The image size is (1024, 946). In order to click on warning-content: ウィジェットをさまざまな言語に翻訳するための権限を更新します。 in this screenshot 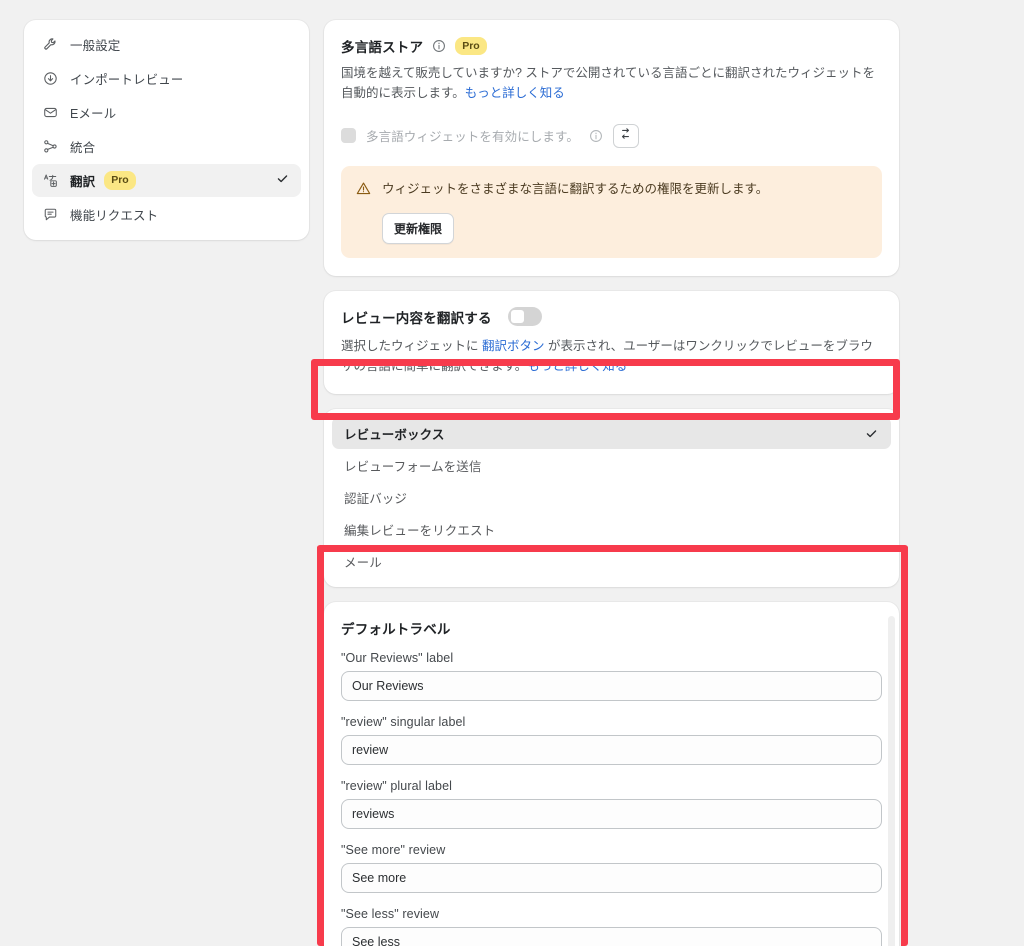, I will do `click(611, 190)`.